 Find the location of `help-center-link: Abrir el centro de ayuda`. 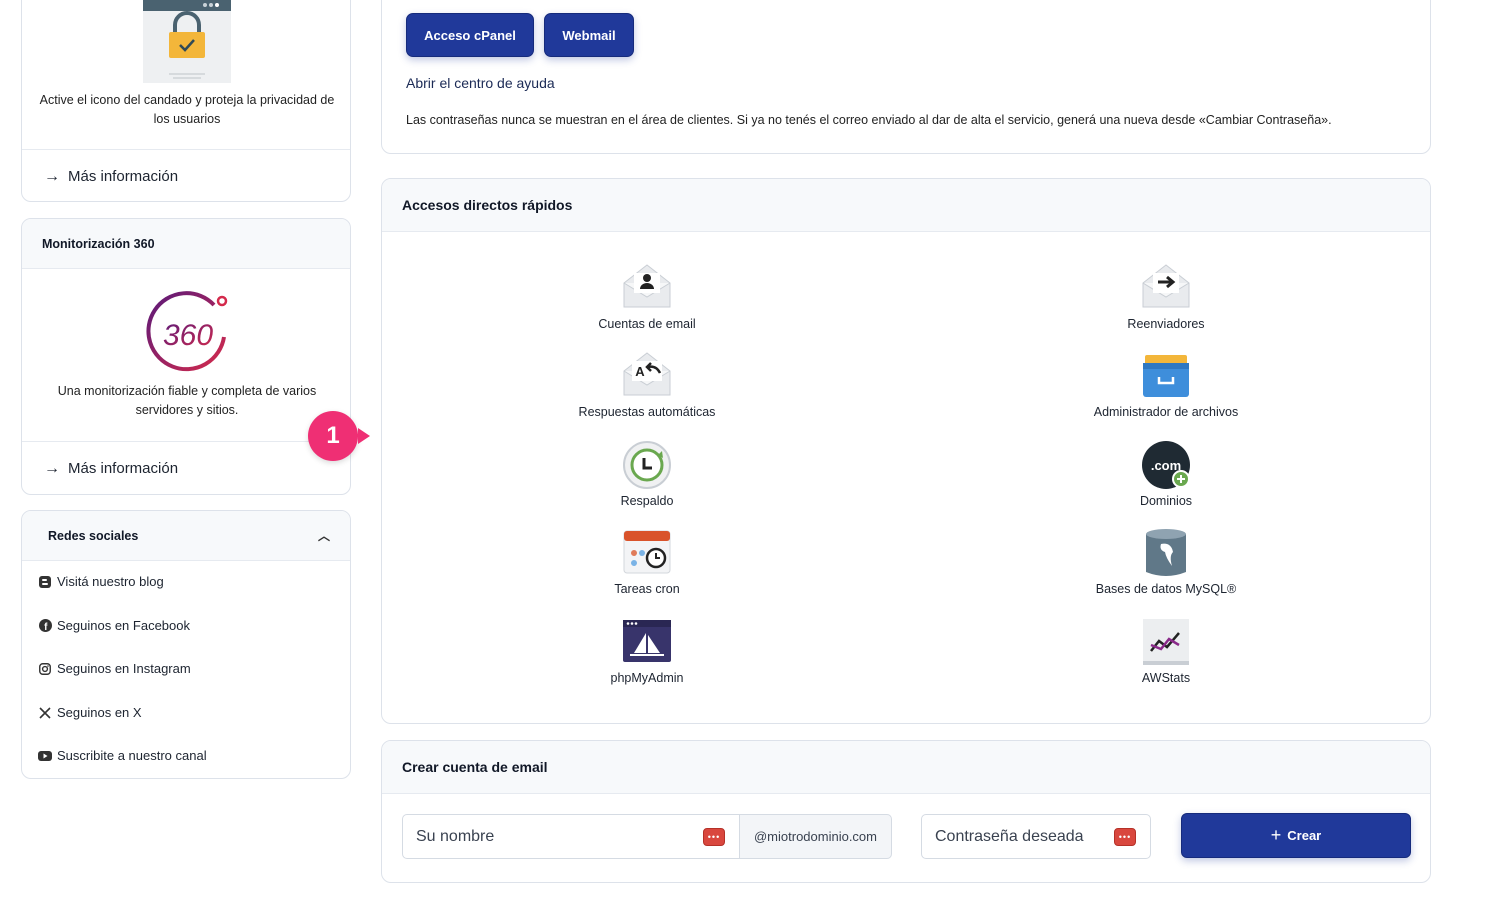

help-center-link: Abrir el centro de ayuda is located at coordinates (480, 83).